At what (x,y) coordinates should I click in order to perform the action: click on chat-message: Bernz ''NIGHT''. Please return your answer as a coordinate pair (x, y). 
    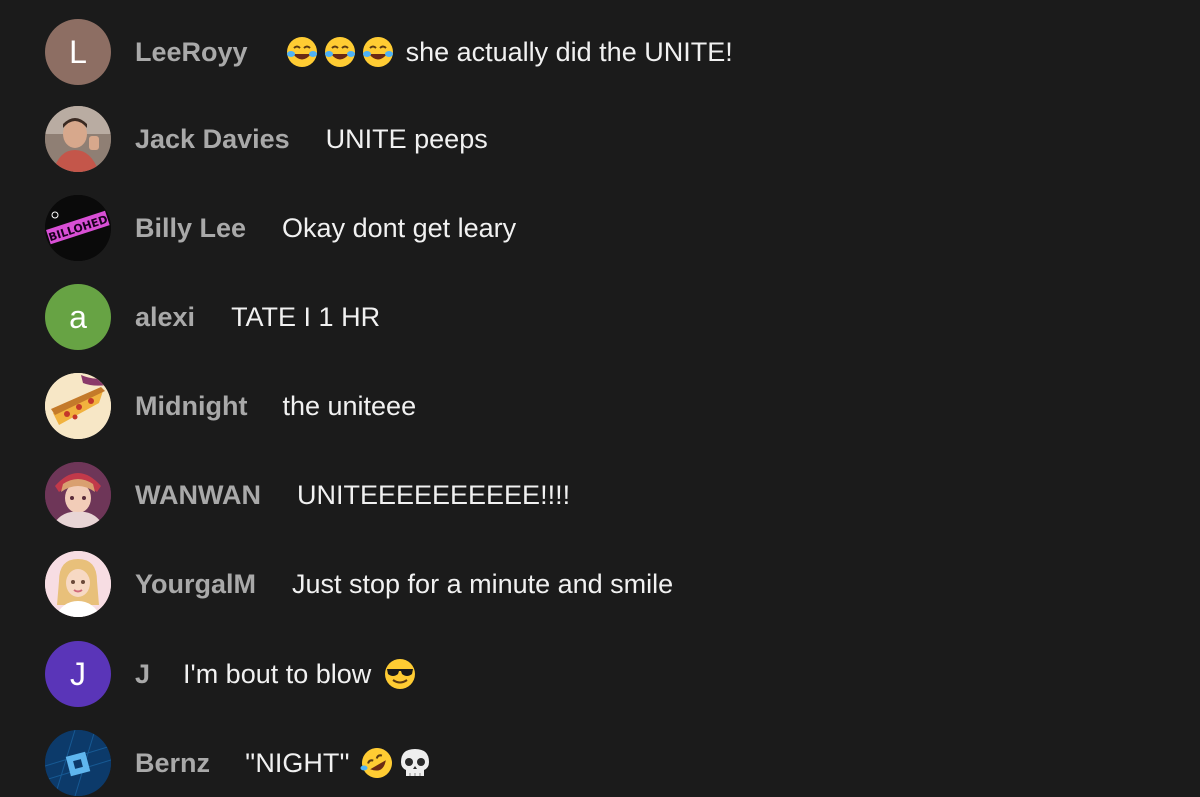
    Looking at the image, I should click on (238, 763).